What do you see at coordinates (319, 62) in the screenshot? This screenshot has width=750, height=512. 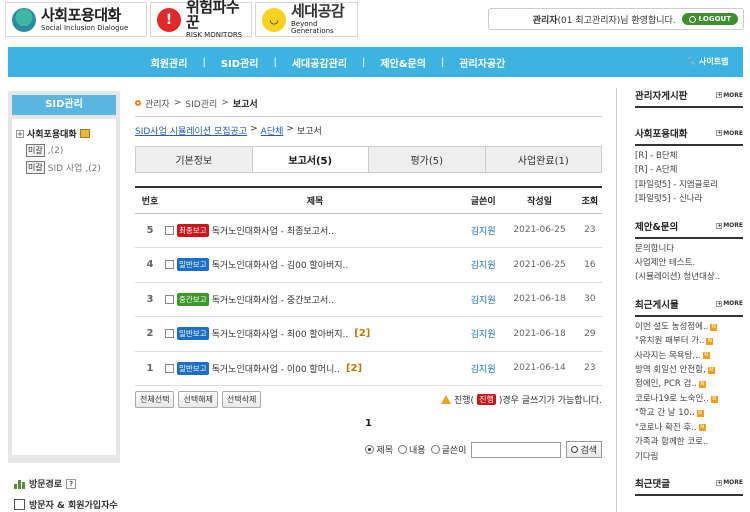 I see `nav-item-generations: 세대공감관리` at bounding box center [319, 62].